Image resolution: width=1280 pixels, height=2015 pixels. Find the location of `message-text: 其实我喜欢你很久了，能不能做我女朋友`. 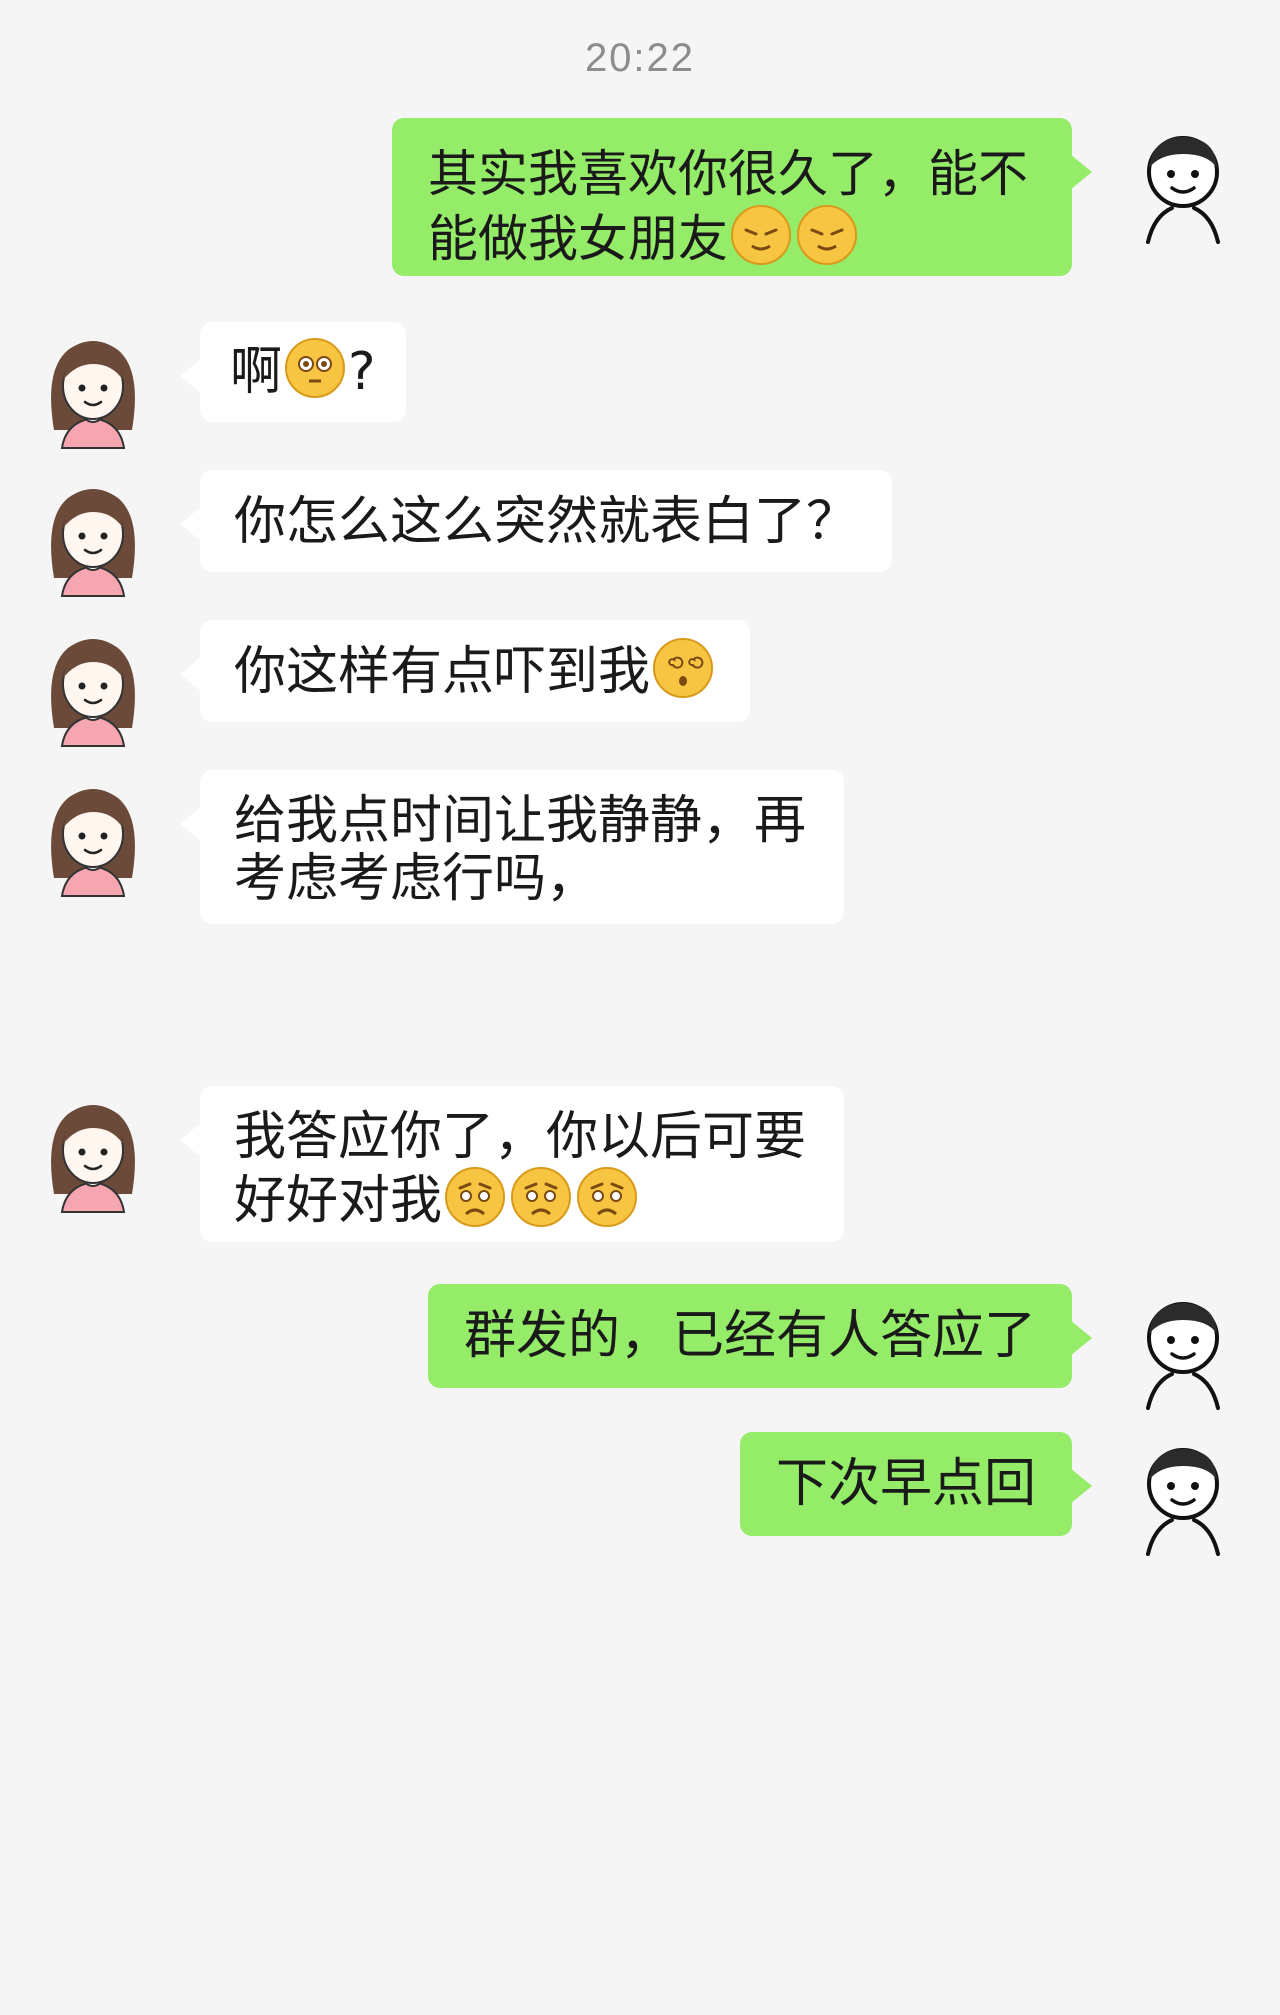

message-text: 其实我喜欢你很久了，能不能做我女朋友 is located at coordinates (728, 206).